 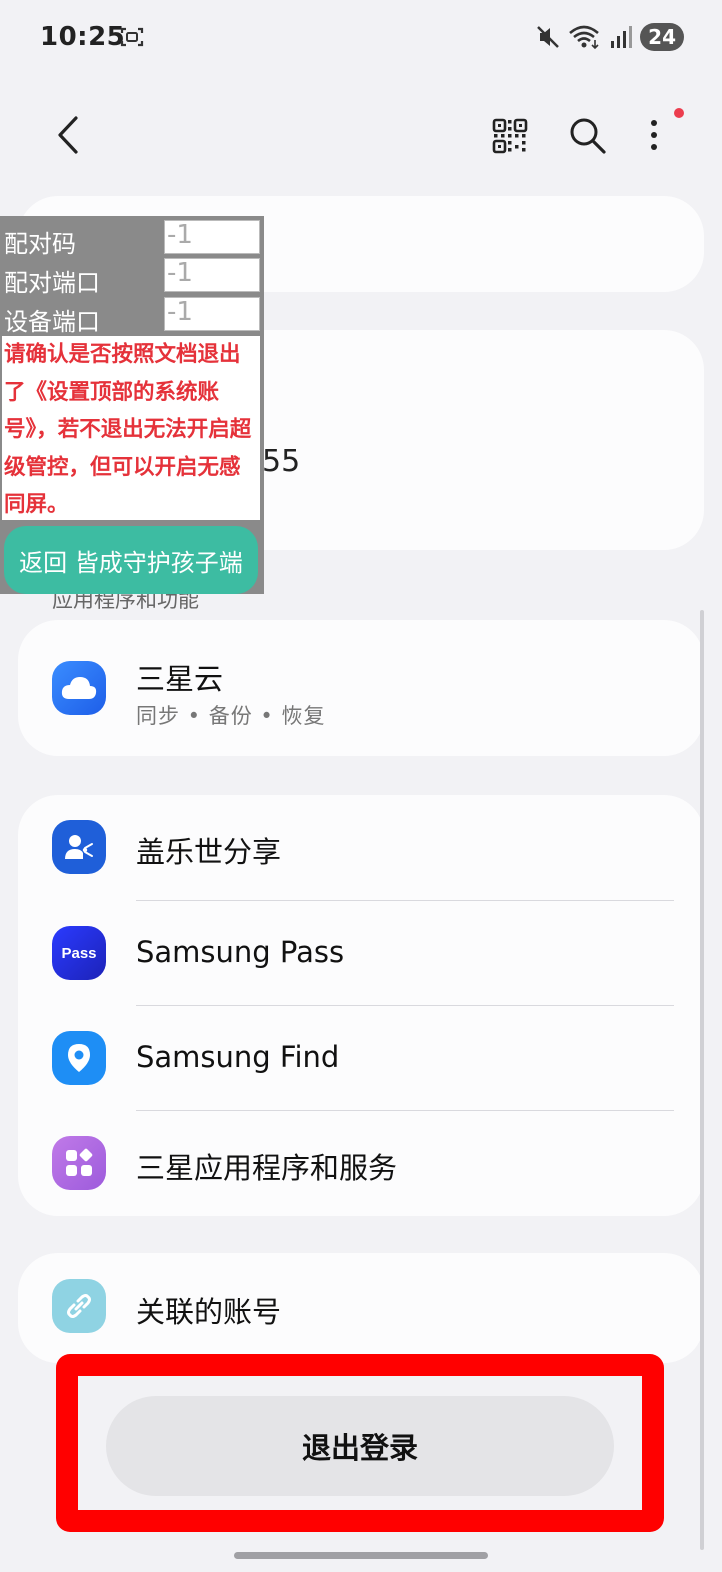 I want to click on list-item-samsung-apps-services: 三星应用程序和服务, so click(x=361, y=1163).